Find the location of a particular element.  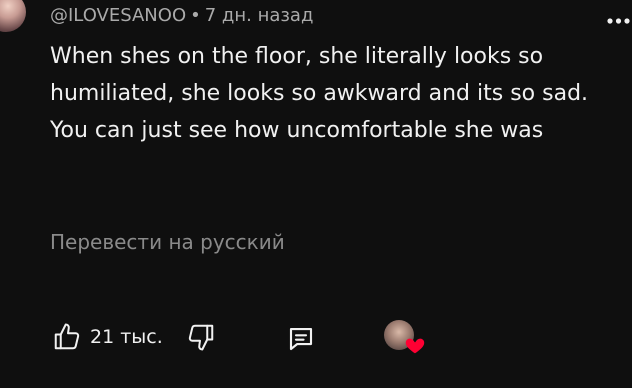

creator-avatar is located at coordinates (404, 337).